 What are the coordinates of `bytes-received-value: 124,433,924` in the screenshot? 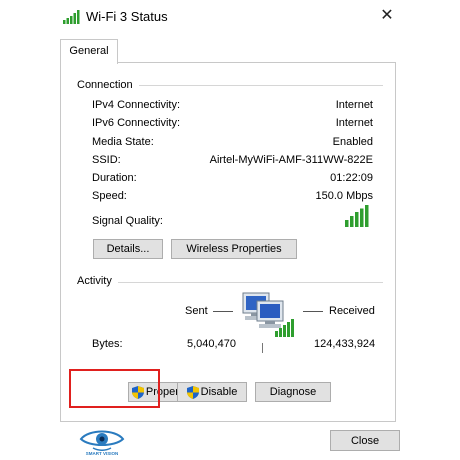 It's located at (345, 344).